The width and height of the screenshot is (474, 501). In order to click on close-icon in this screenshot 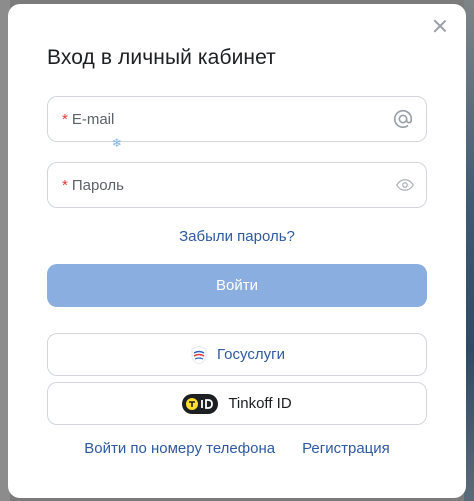, I will do `click(440, 26)`.